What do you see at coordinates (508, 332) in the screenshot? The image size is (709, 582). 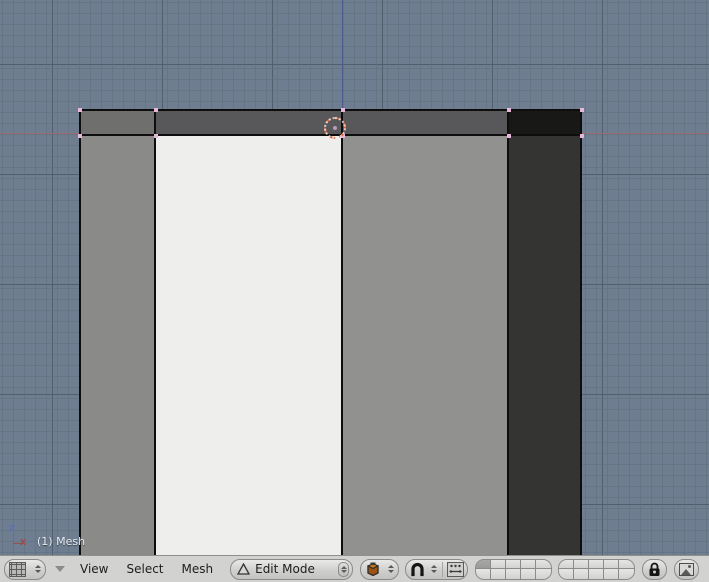 I see `mesh-edge-v3` at bounding box center [508, 332].